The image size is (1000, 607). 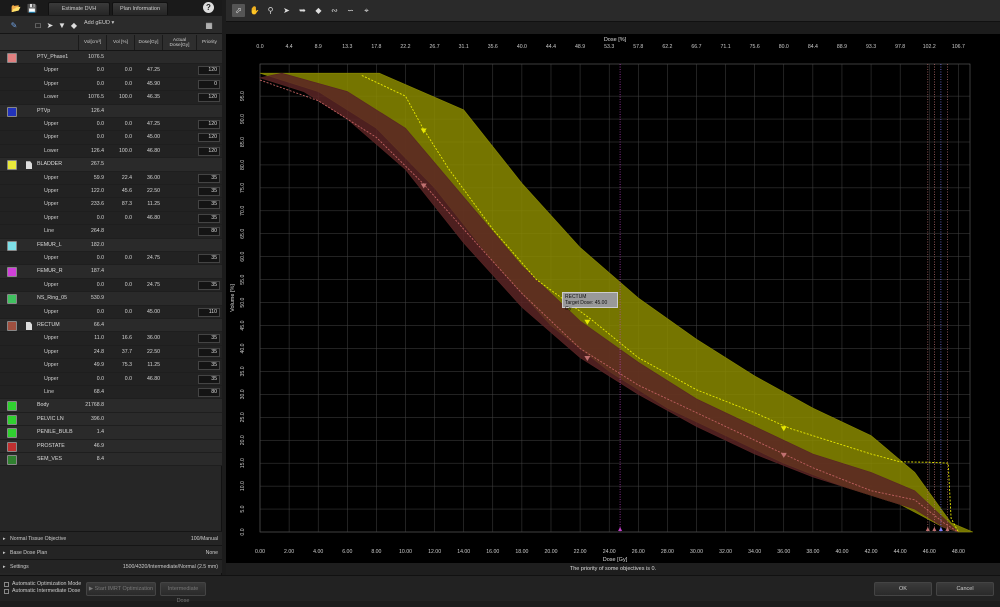 I want to click on col-dose: Dose[Gy], so click(x=148, y=42).